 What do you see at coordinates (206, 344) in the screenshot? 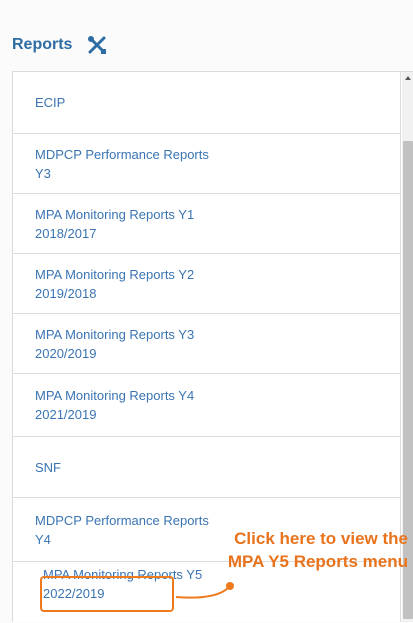
I see `list-item-mpa-y3: MPA Monitoring Reports Y3 2020/2019` at bounding box center [206, 344].